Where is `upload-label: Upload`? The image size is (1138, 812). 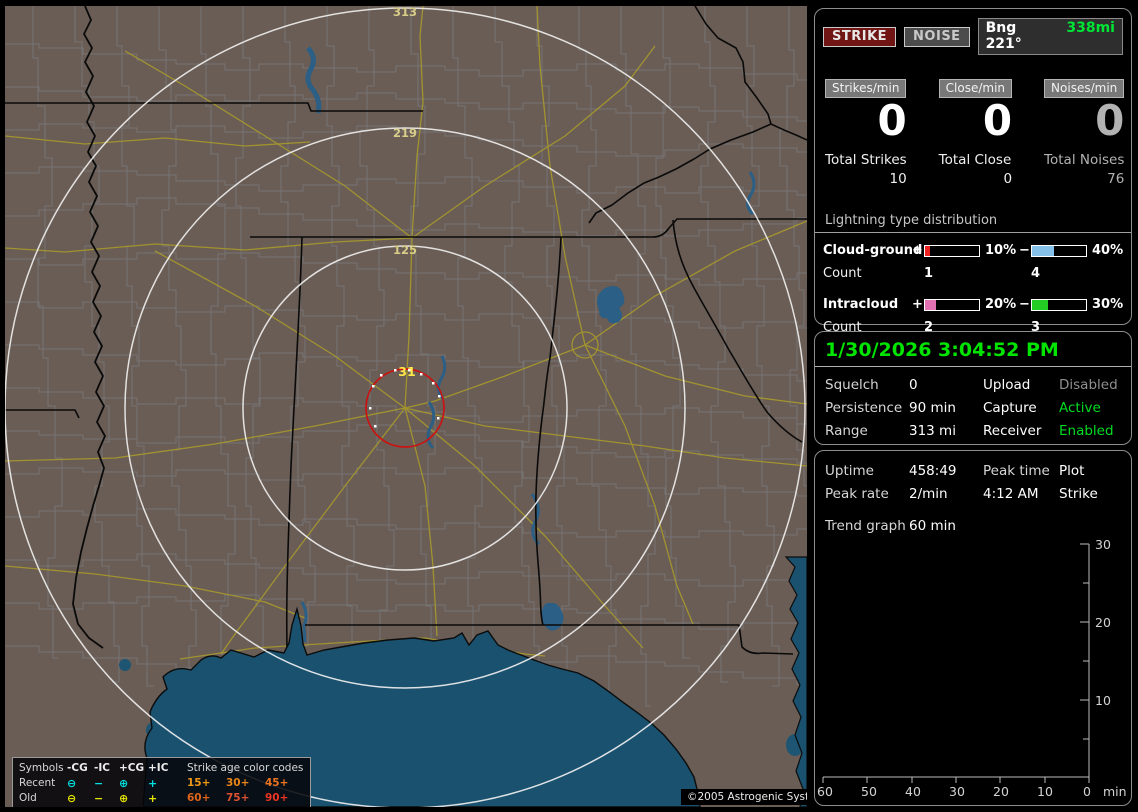 upload-label: Upload is located at coordinates (1007, 385).